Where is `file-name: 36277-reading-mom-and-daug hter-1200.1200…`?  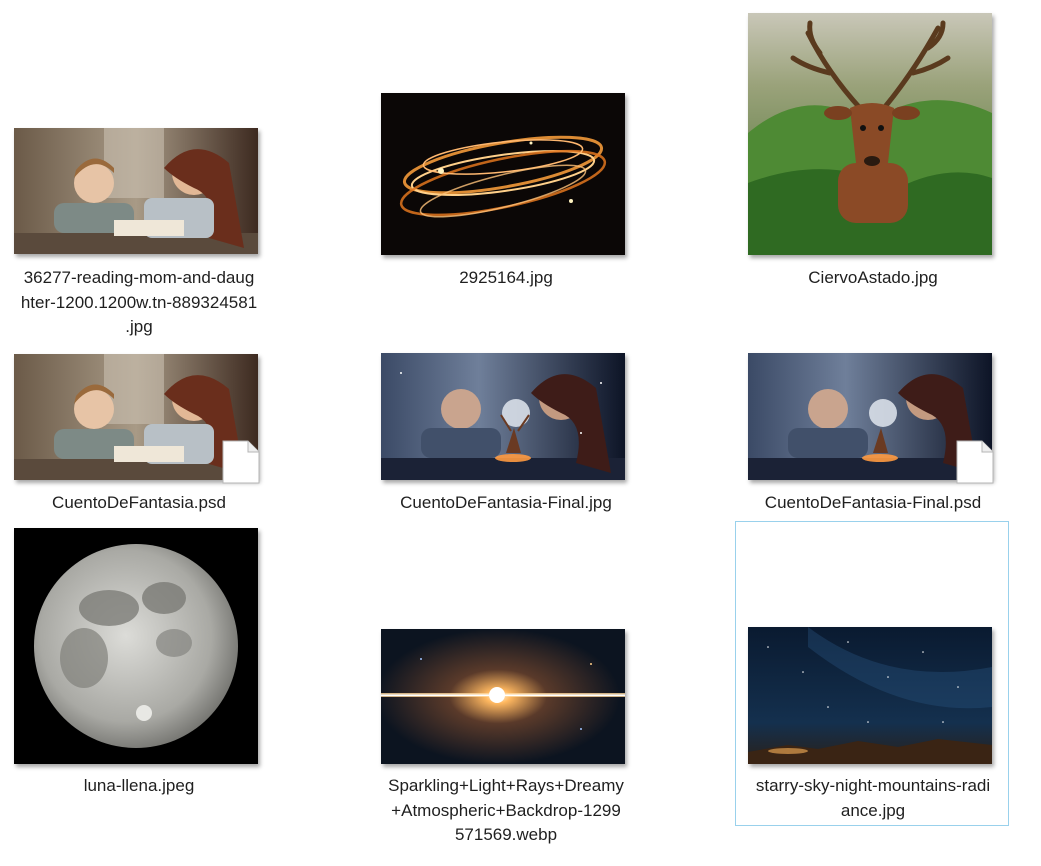
file-name: 36277-reading-mom-and-daug hter-1200.1200… is located at coordinates (139, 302).